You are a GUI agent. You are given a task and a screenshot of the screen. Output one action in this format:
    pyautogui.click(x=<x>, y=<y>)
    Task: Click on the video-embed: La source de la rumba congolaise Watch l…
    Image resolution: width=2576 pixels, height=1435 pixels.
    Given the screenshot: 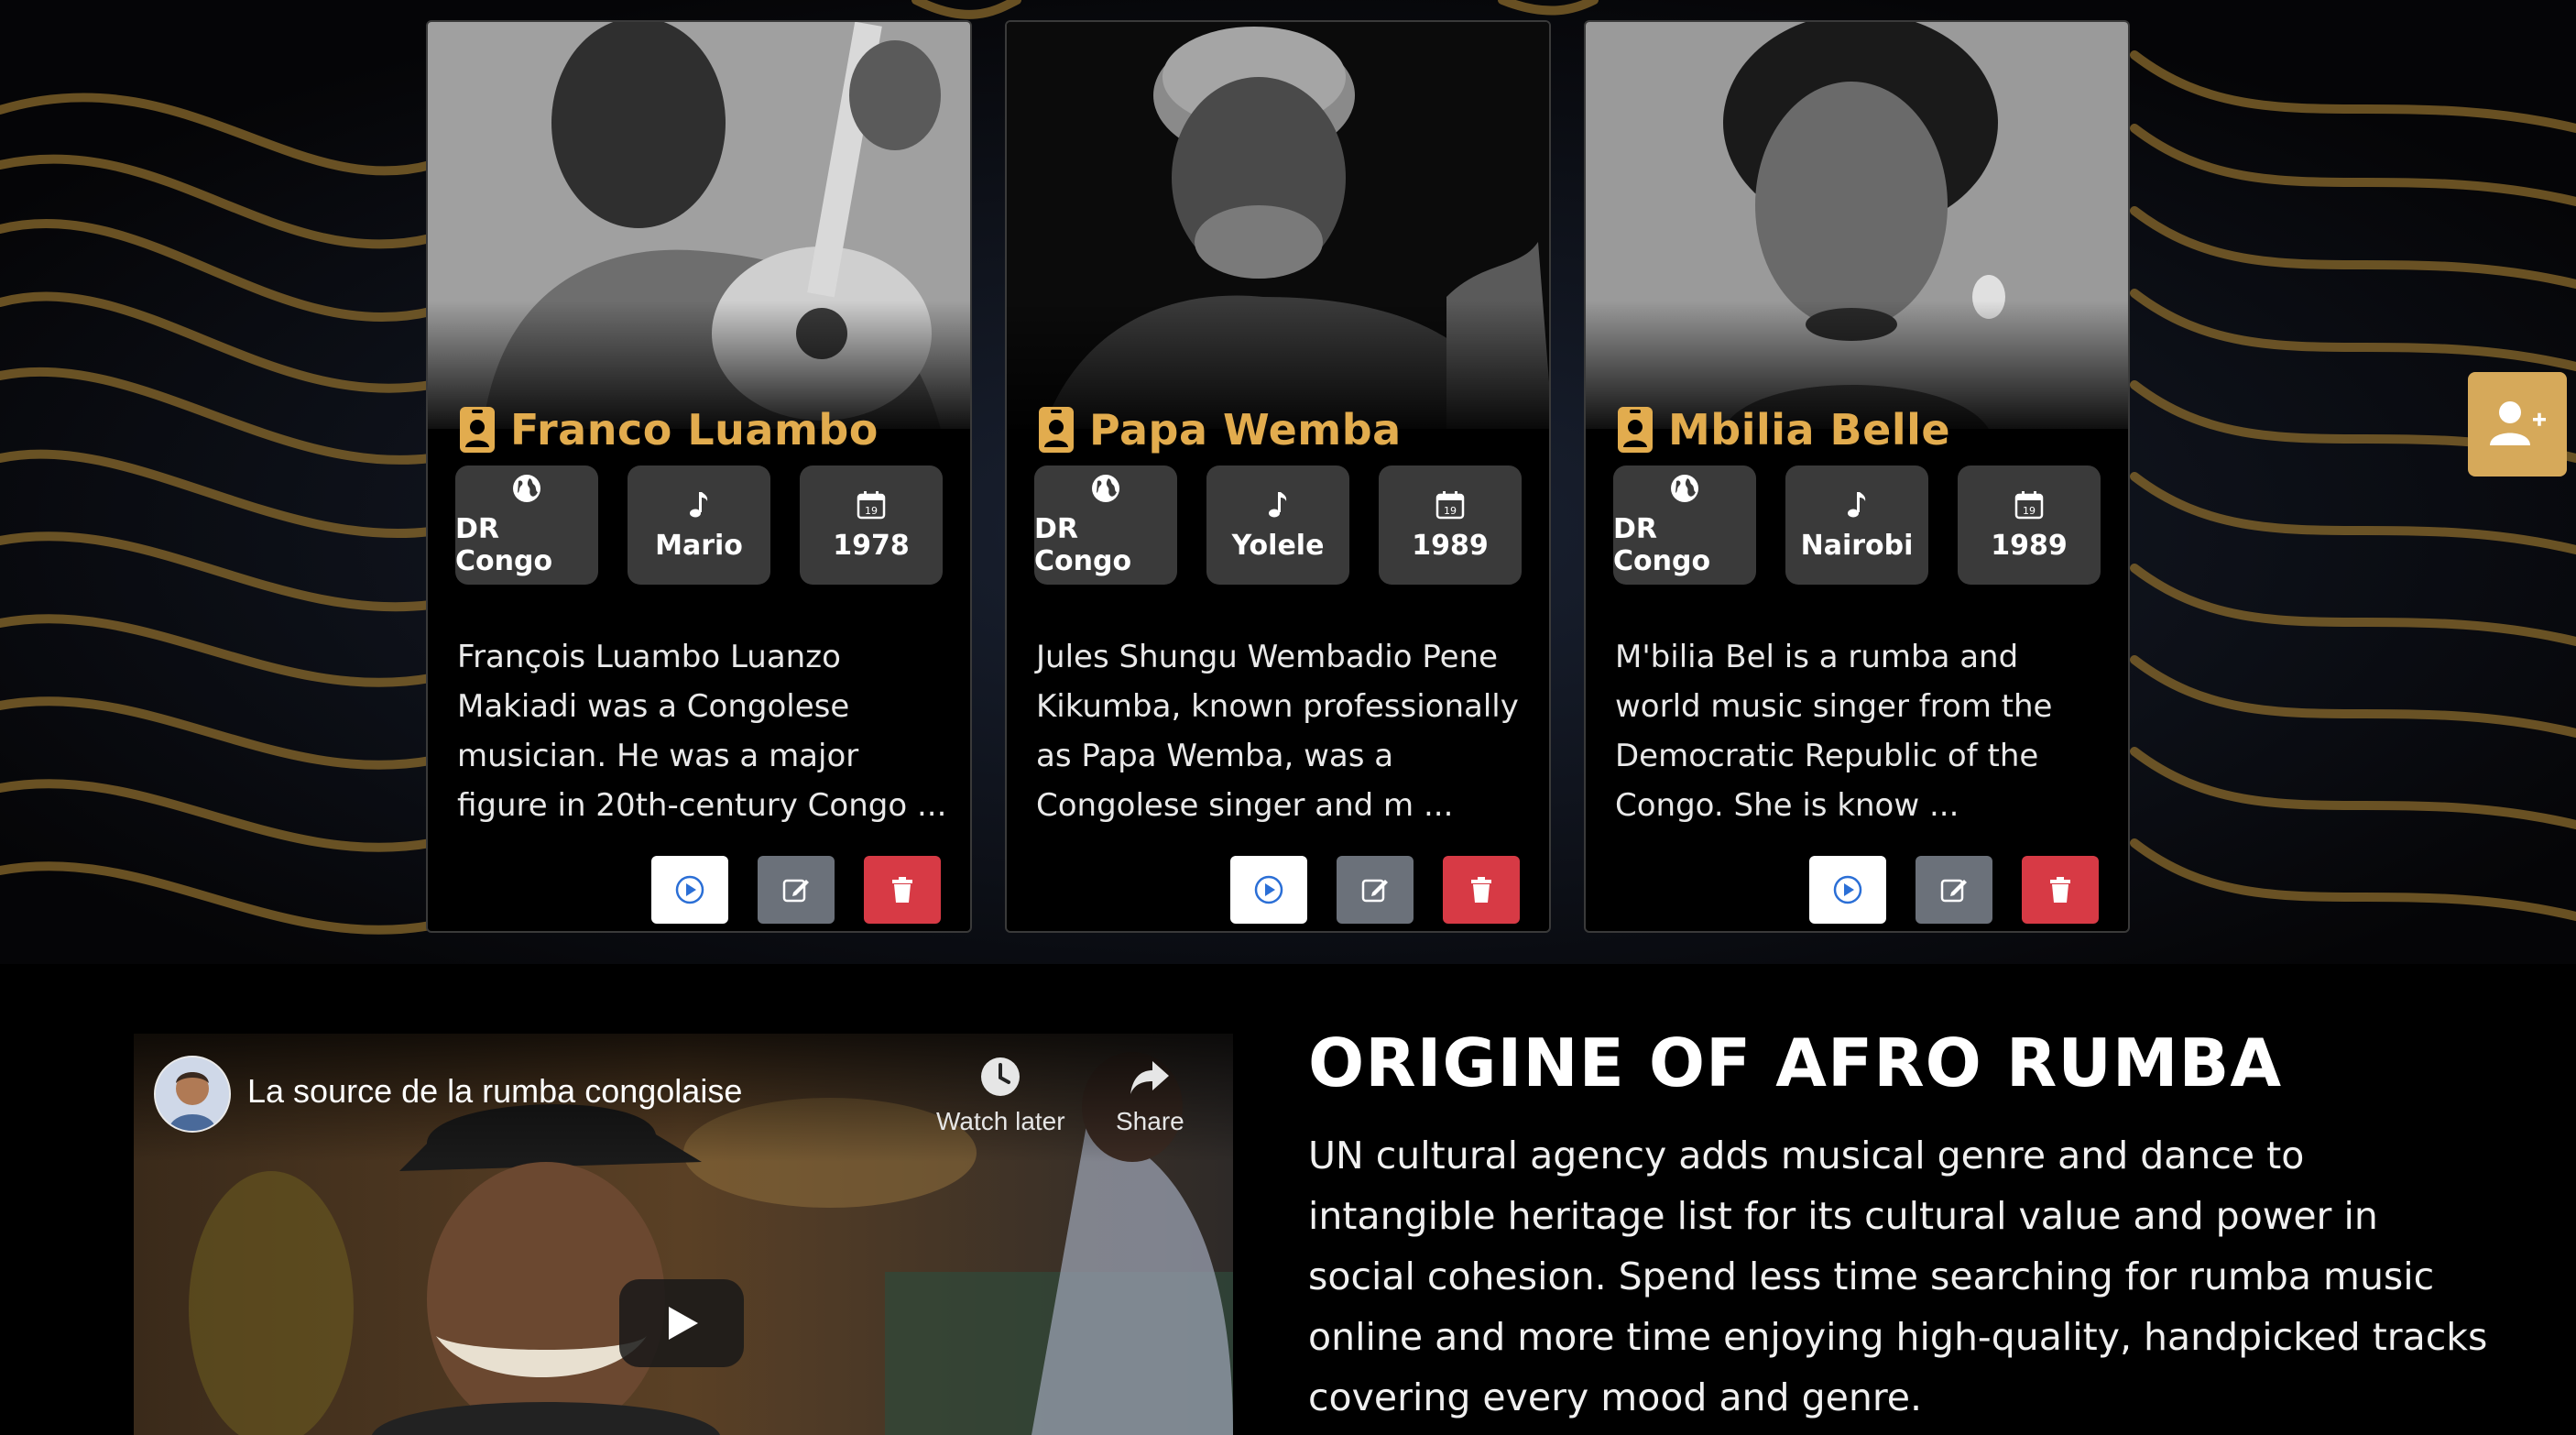 What is the action you would take?
    pyautogui.click(x=684, y=1235)
    